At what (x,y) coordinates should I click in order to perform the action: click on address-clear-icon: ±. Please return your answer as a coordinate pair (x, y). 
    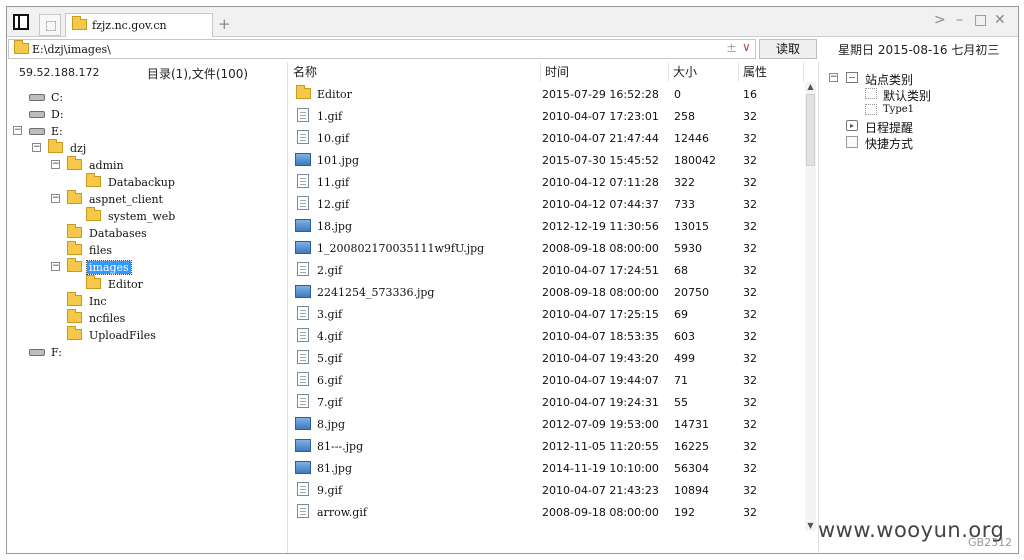
    Looking at the image, I should click on (731, 48).